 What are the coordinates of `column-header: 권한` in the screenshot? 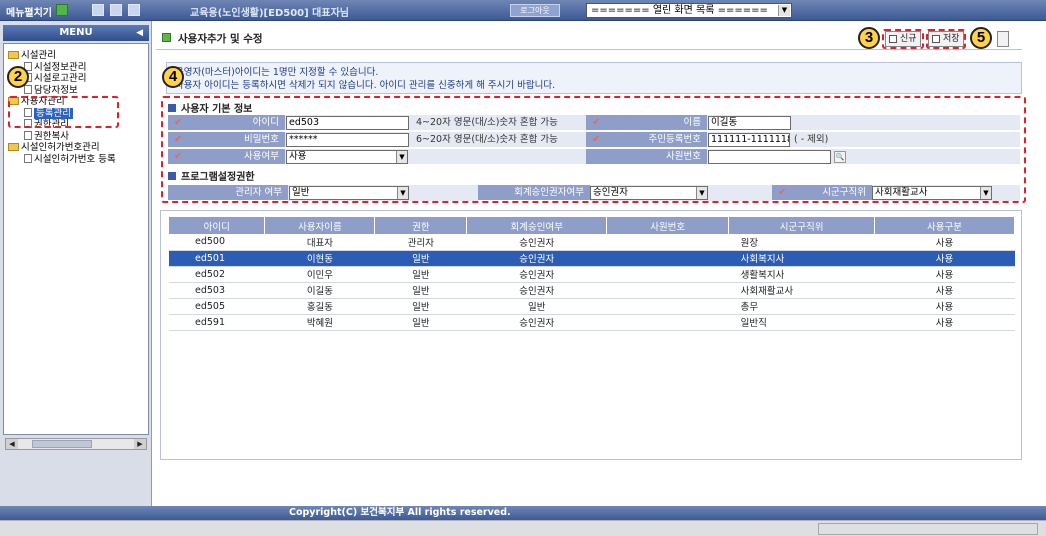 It's located at (421, 225).